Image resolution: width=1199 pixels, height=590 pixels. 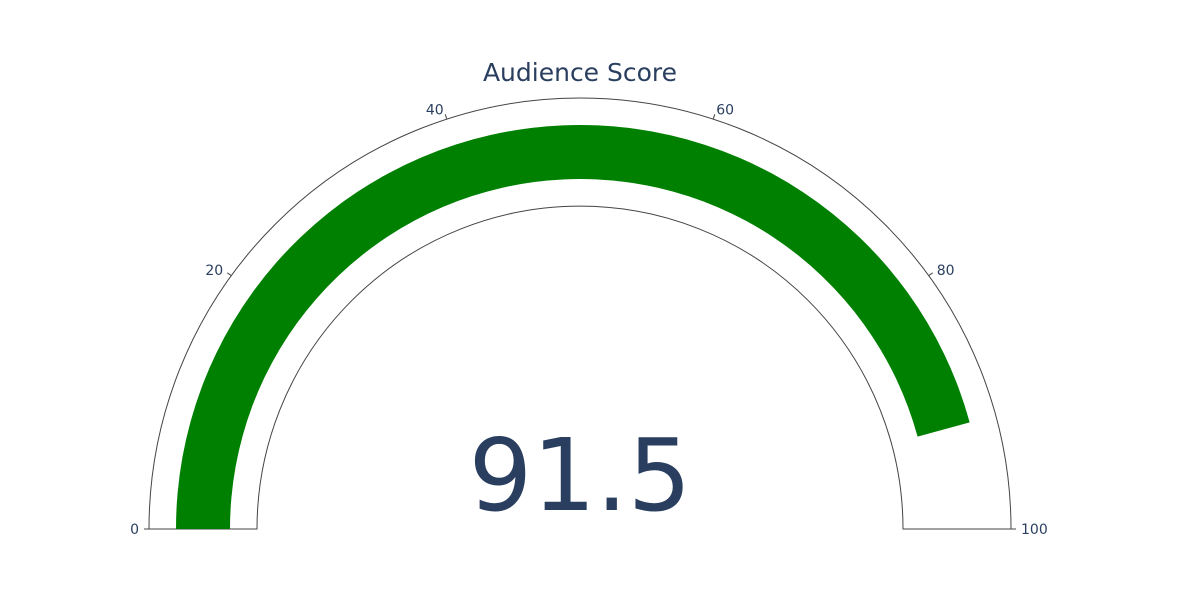 What do you see at coordinates (435, 111) in the screenshot?
I see `tick-label: 40` at bounding box center [435, 111].